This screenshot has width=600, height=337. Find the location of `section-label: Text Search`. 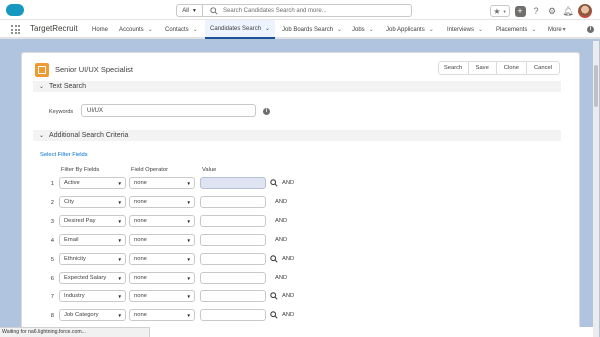

section-label: Text Search is located at coordinates (67, 86).